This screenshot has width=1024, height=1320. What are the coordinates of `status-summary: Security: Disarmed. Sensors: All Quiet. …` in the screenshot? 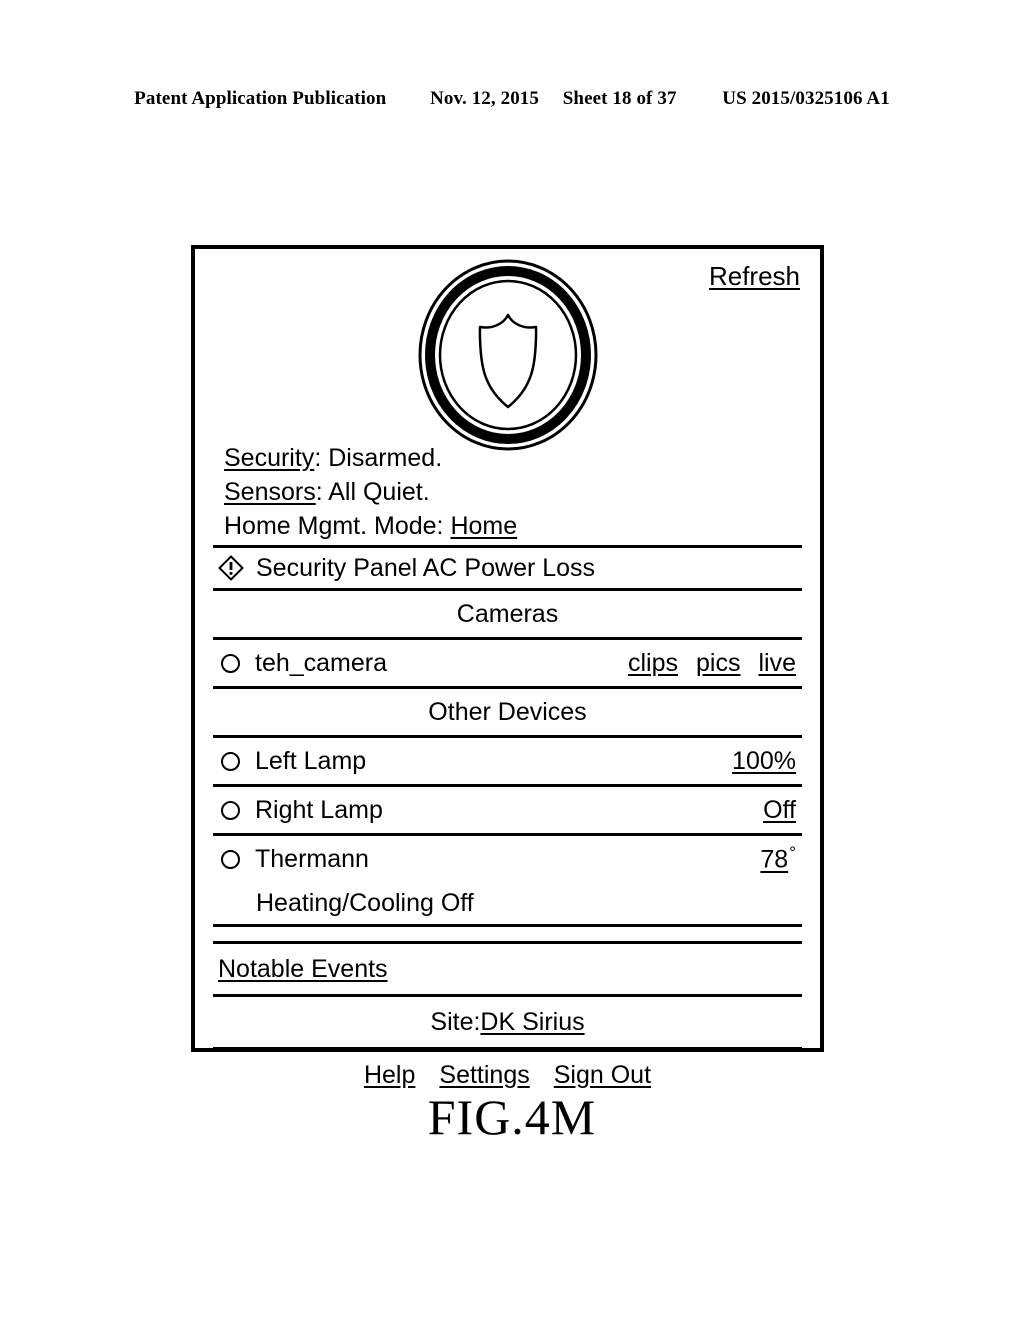 It's located at (370, 492).